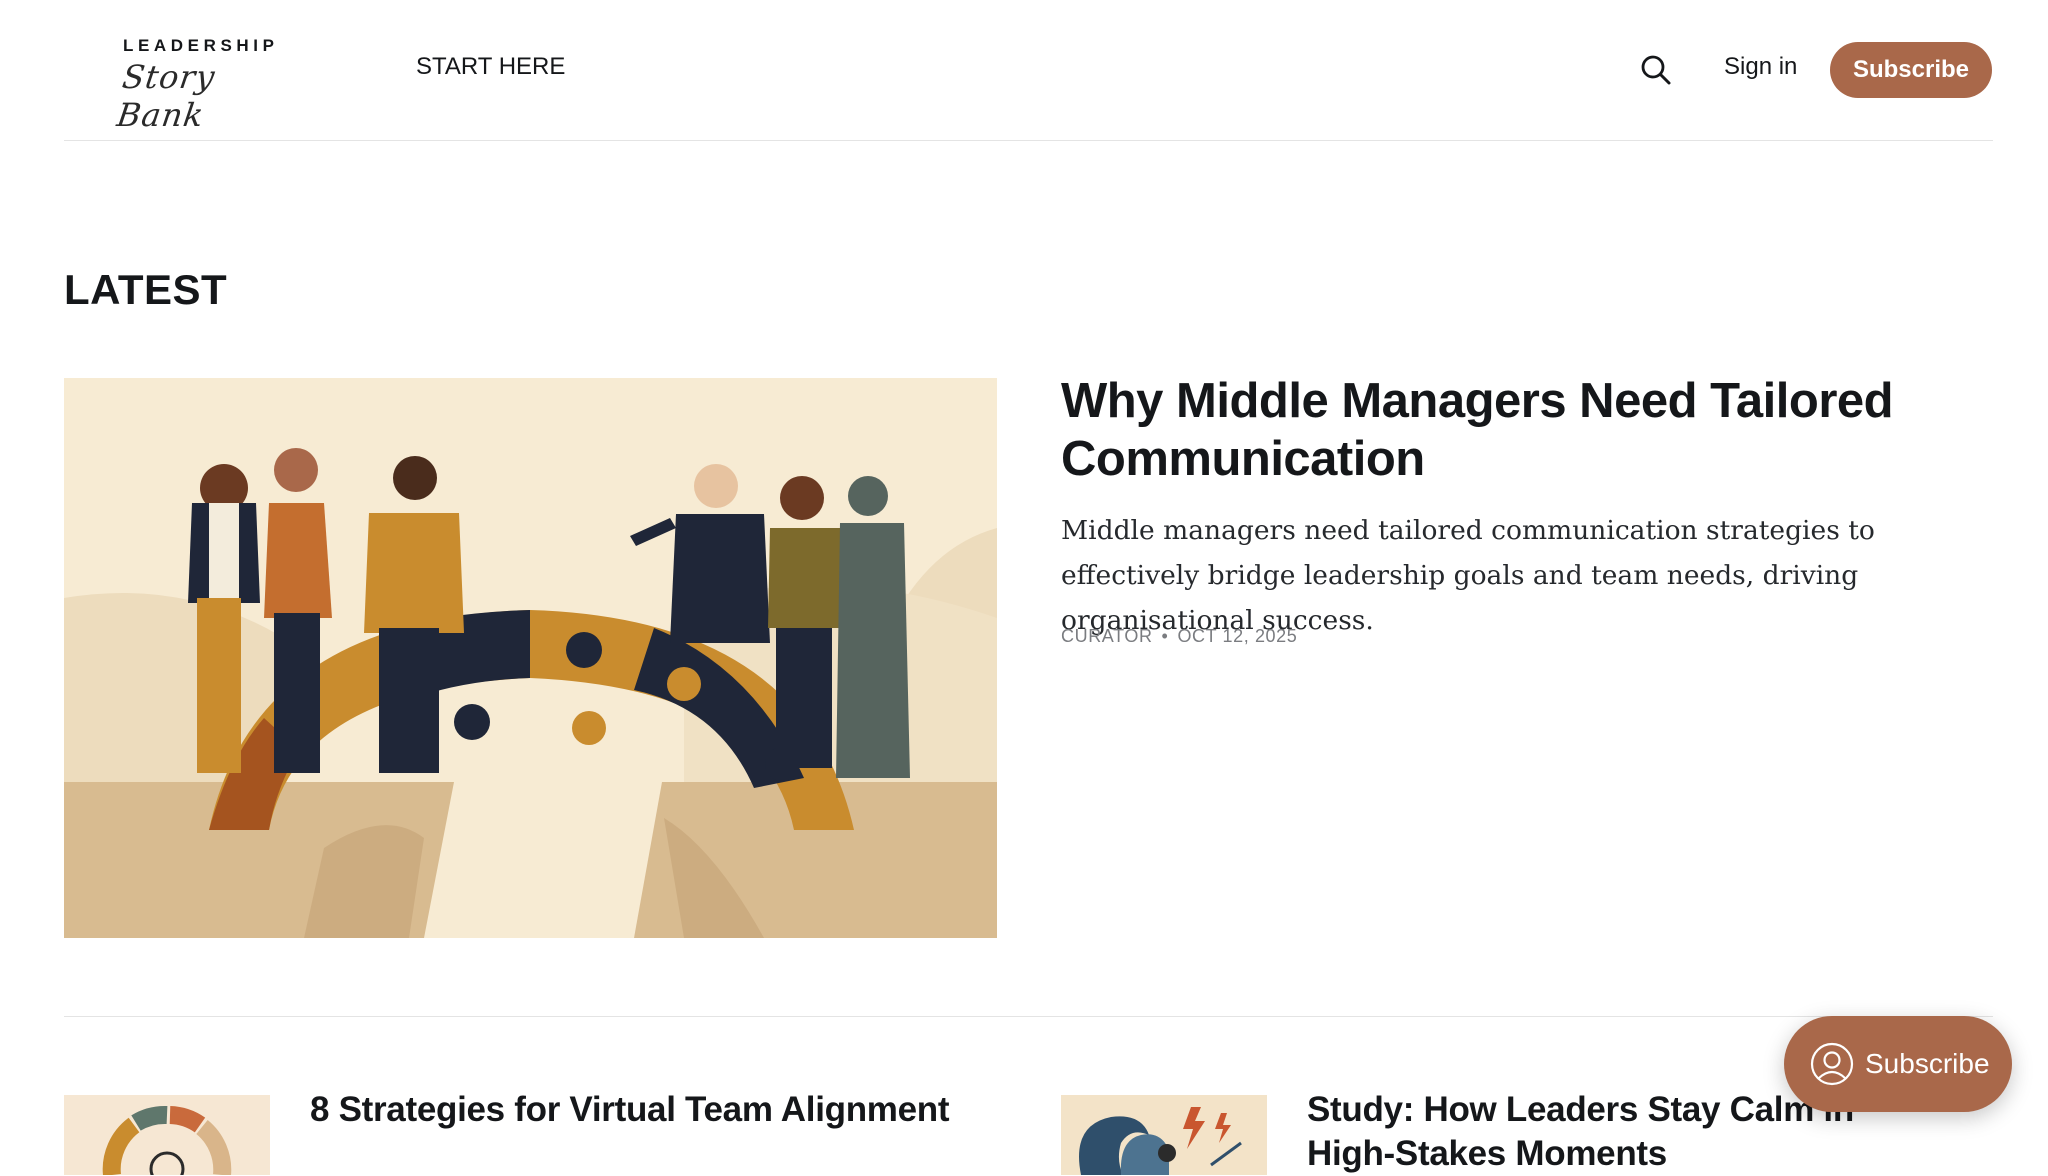 Image resolution: width=2048 pixels, height=1176 pixels. What do you see at coordinates (1028, 1016) in the screenshot?
I see `section-divider` at bounding box center [1028, 1016].